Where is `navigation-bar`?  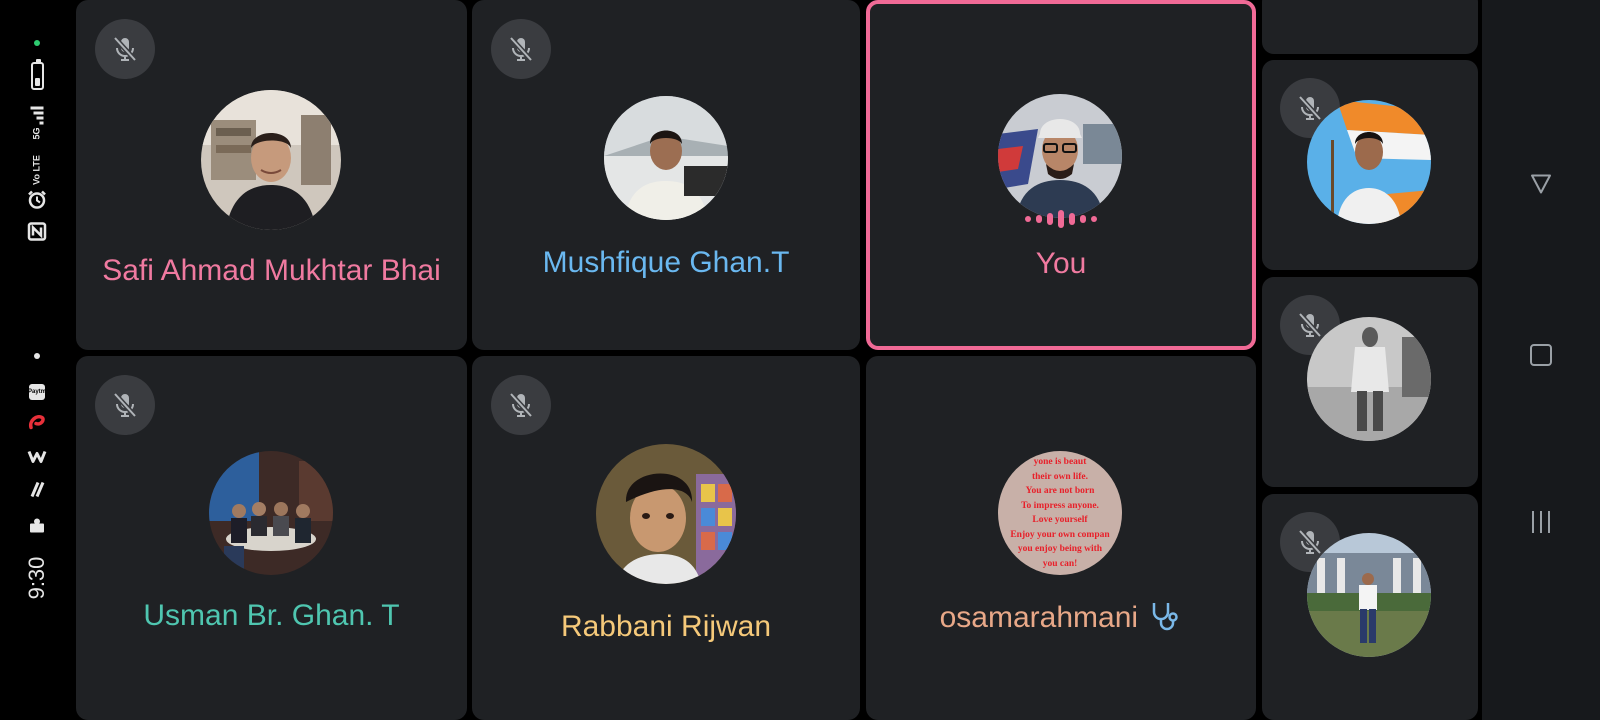 navigation-bar is located at coordinates (1541, 360).